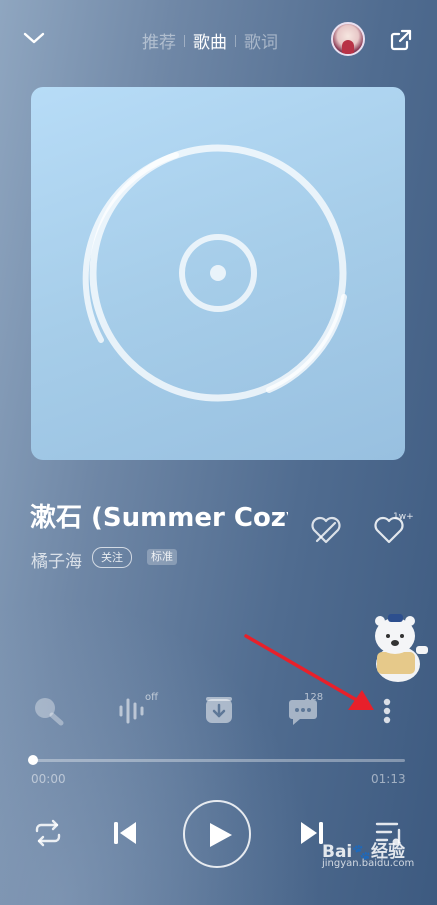  I want to click on follow-button: 关注, so click(112, 557).